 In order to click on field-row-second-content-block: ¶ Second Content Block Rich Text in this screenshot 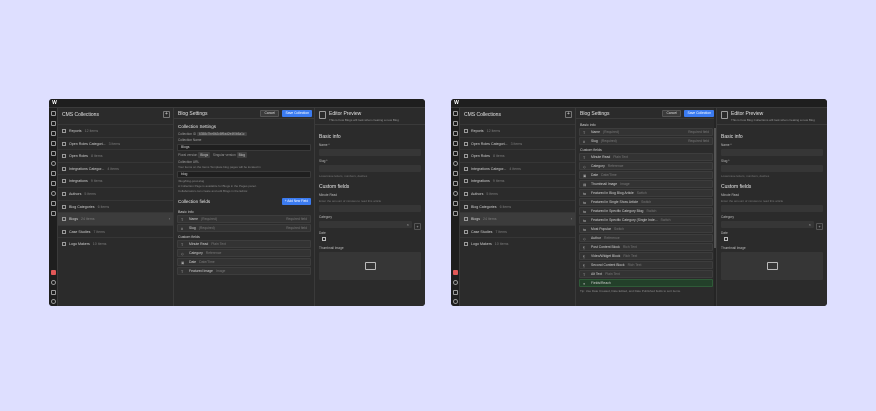, I will do `click(646, 265)`.